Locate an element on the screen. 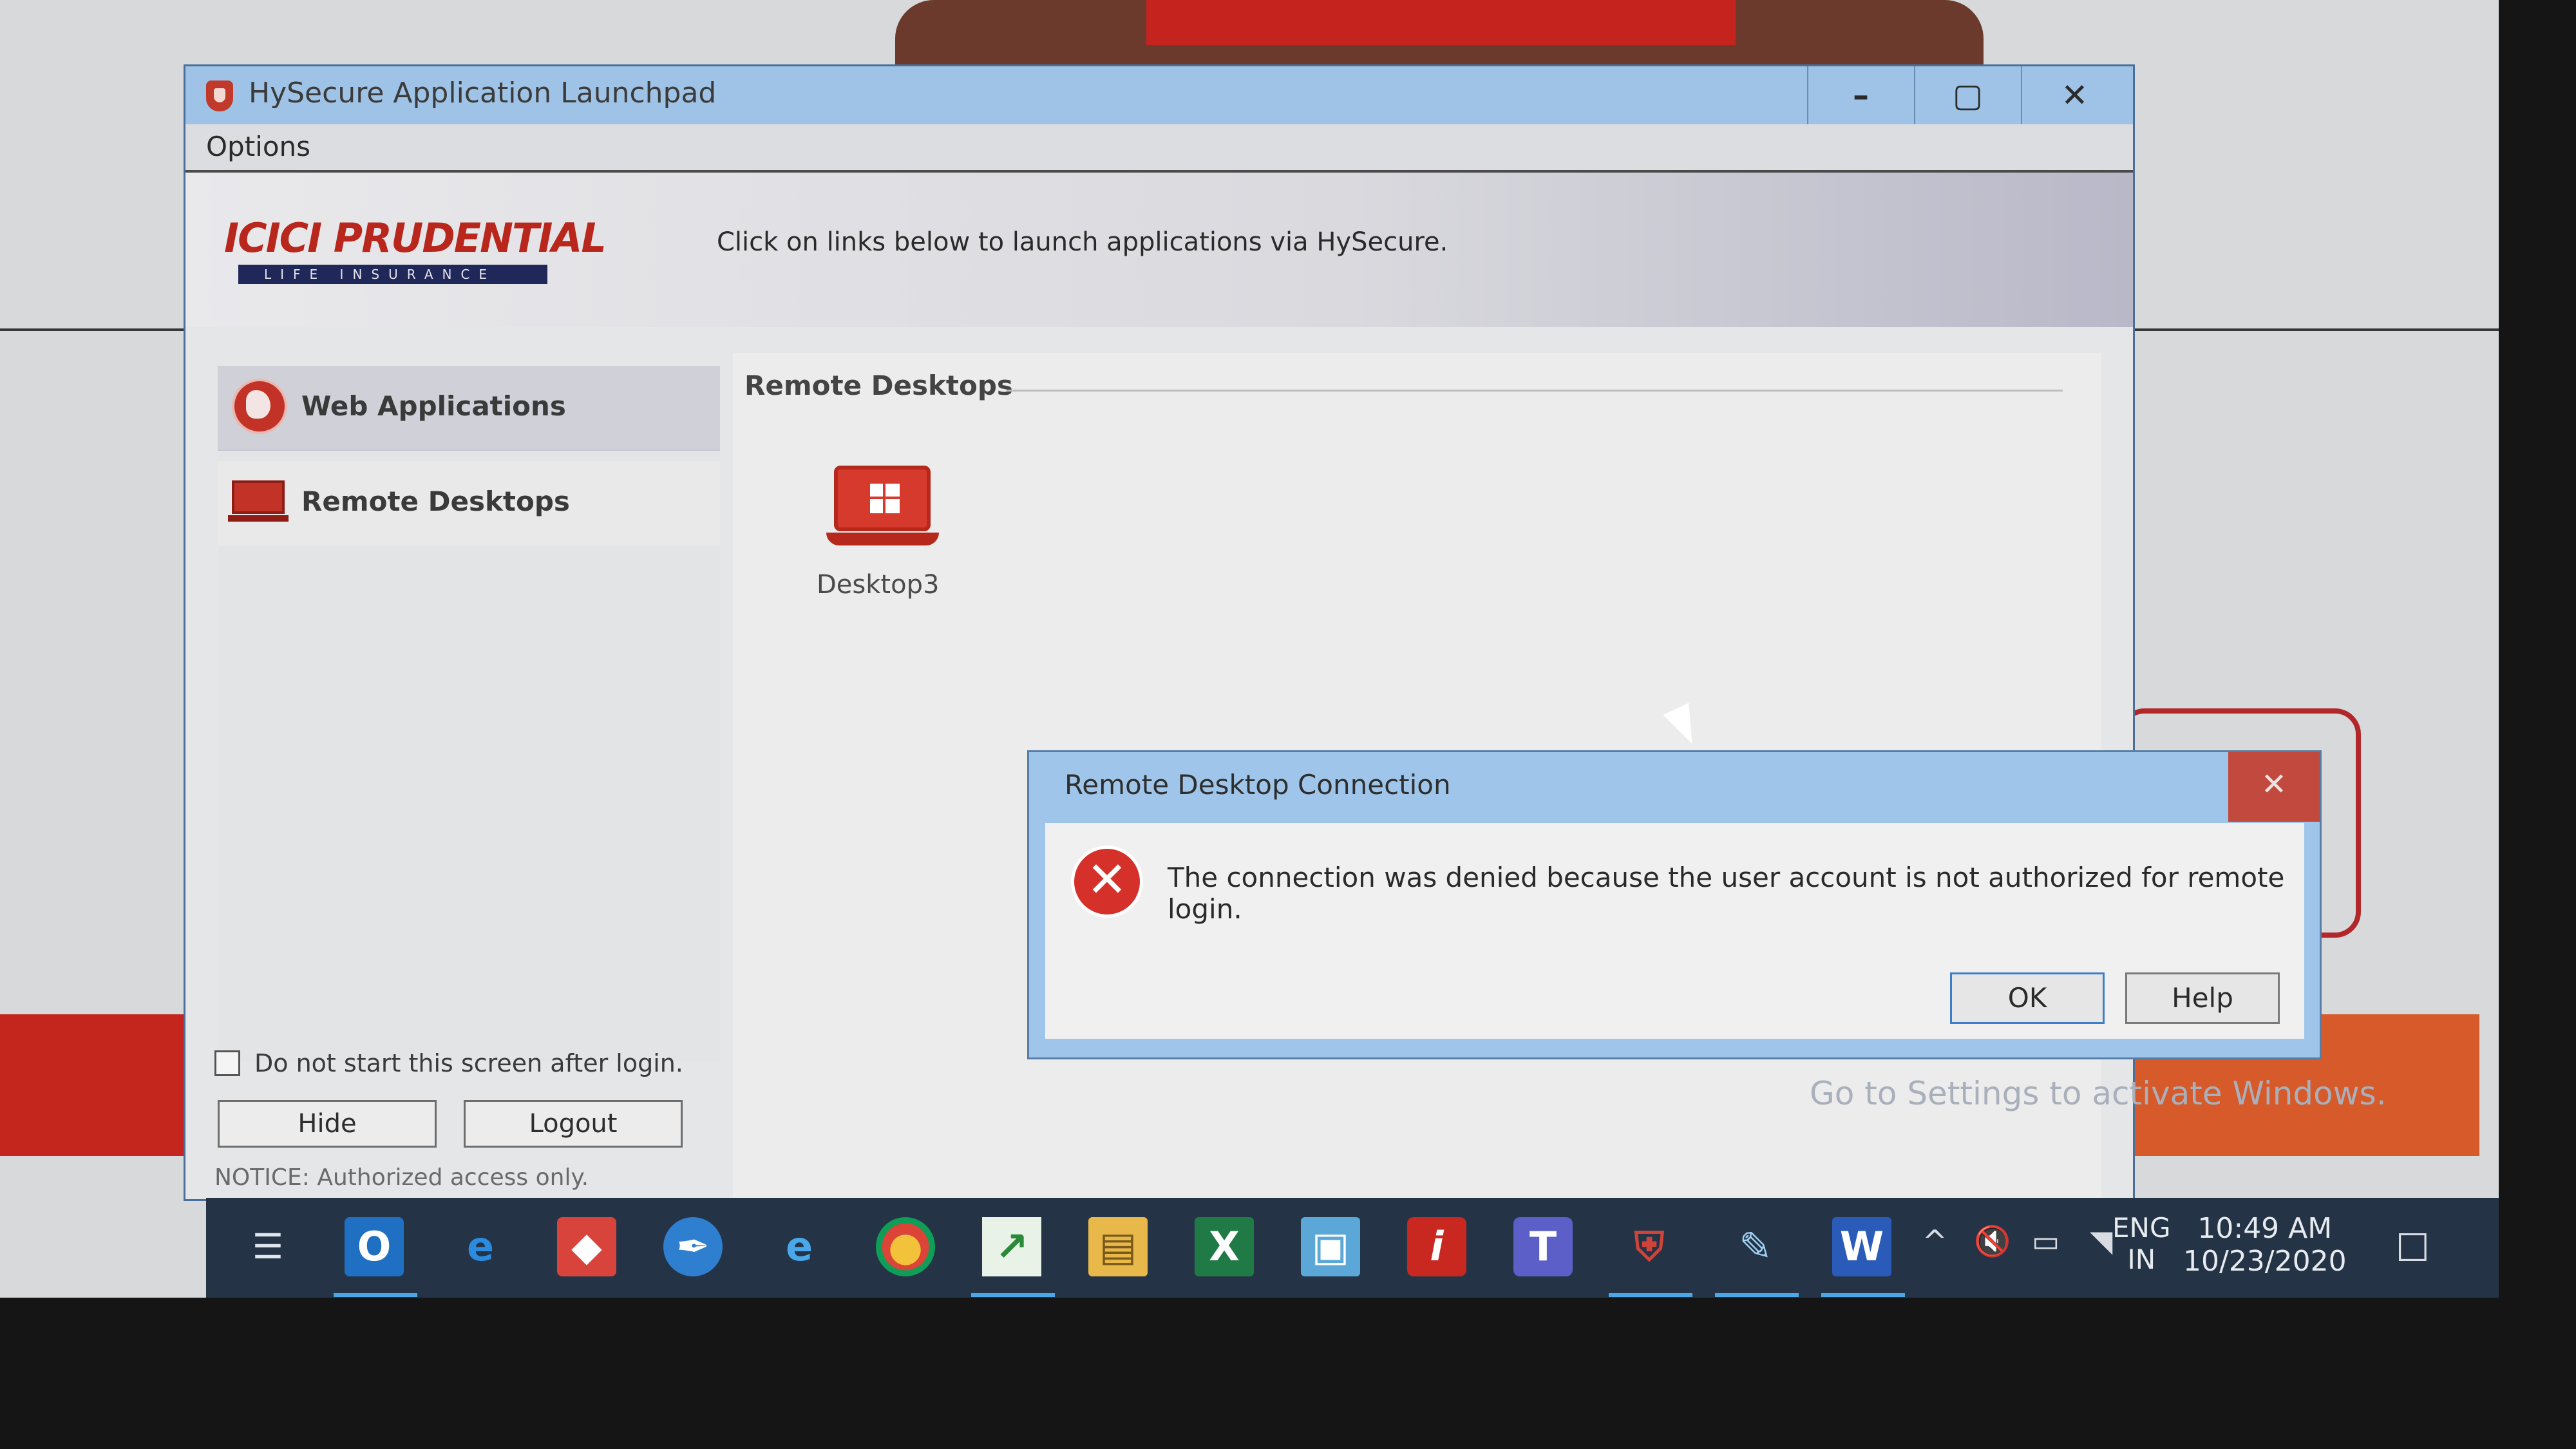 The image size is (2576, 1449). logo-subtext: LIFE INSURANCE is located at coordinates (393, 274).